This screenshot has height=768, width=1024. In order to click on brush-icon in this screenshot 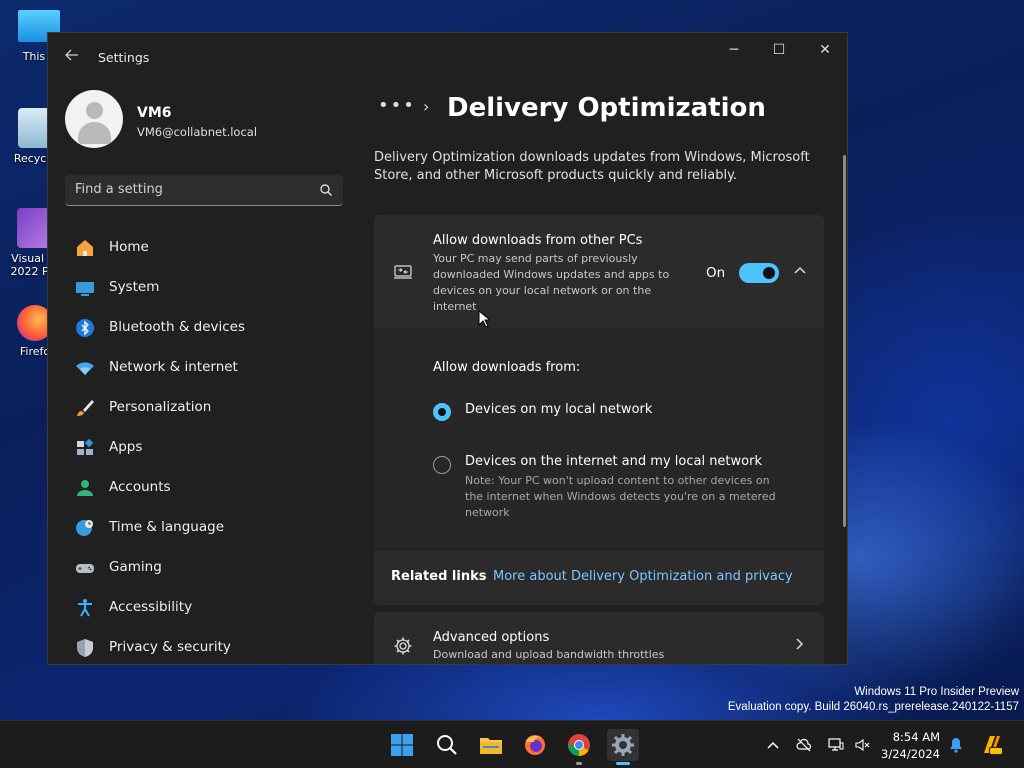, I will do `click(85, 408)`.